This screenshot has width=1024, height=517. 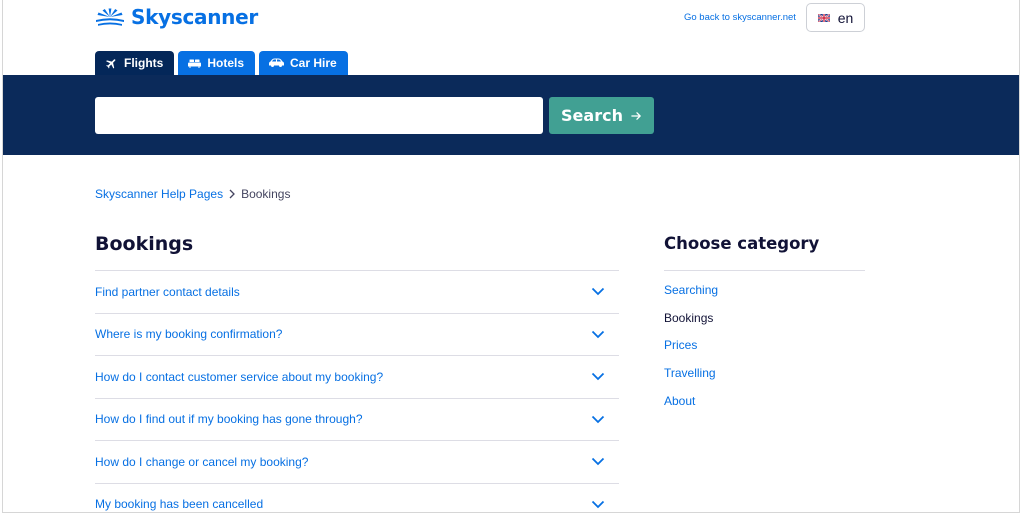 I want to click on logo-text: Skyscanner, so click(x=194, y=17).